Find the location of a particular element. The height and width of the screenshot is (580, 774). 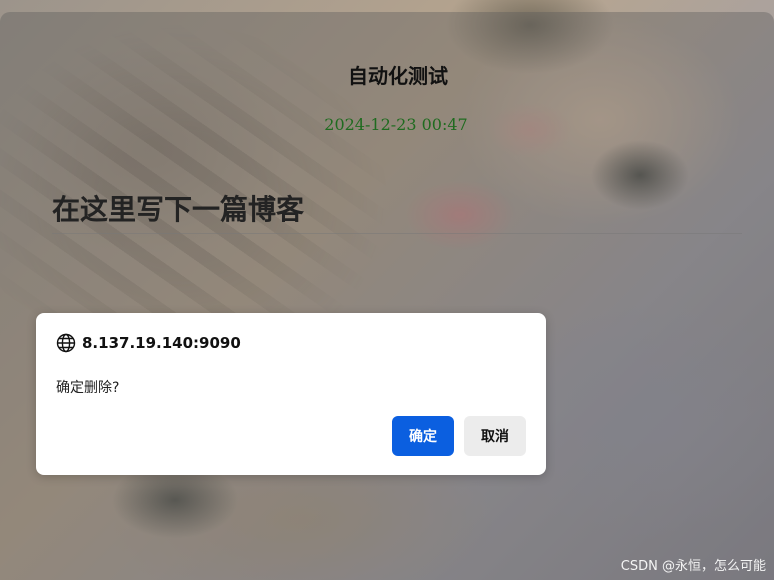

ok-button: 确定 is located at coordinates (423, 436).